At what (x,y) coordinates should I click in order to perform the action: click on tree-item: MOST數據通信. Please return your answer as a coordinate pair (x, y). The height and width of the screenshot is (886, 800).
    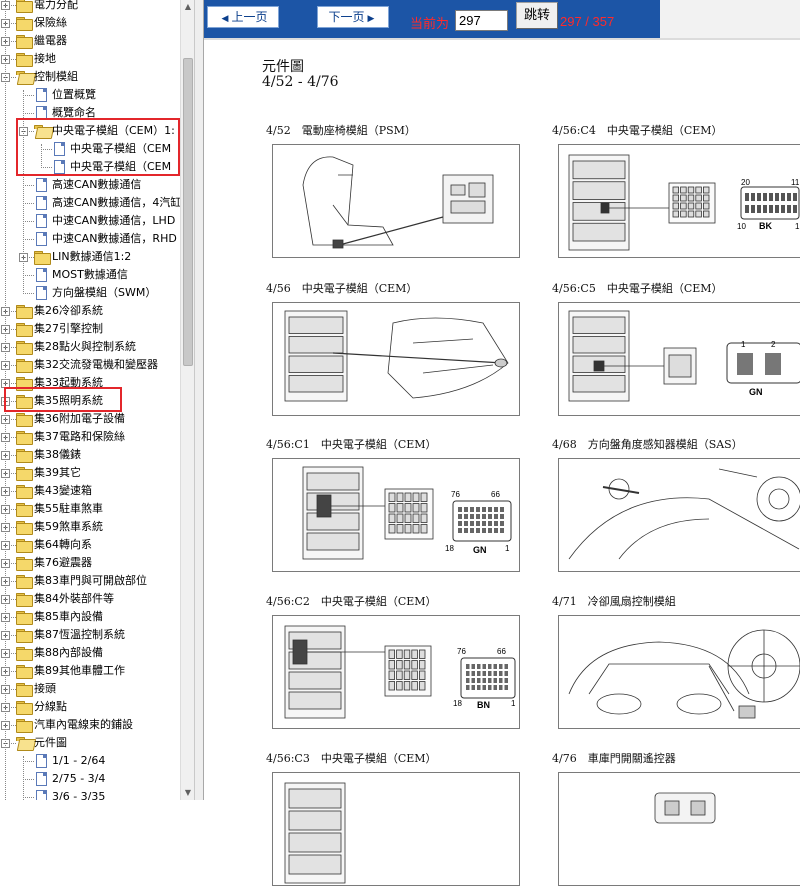
    Looking at the image, I should click on (90, 275).